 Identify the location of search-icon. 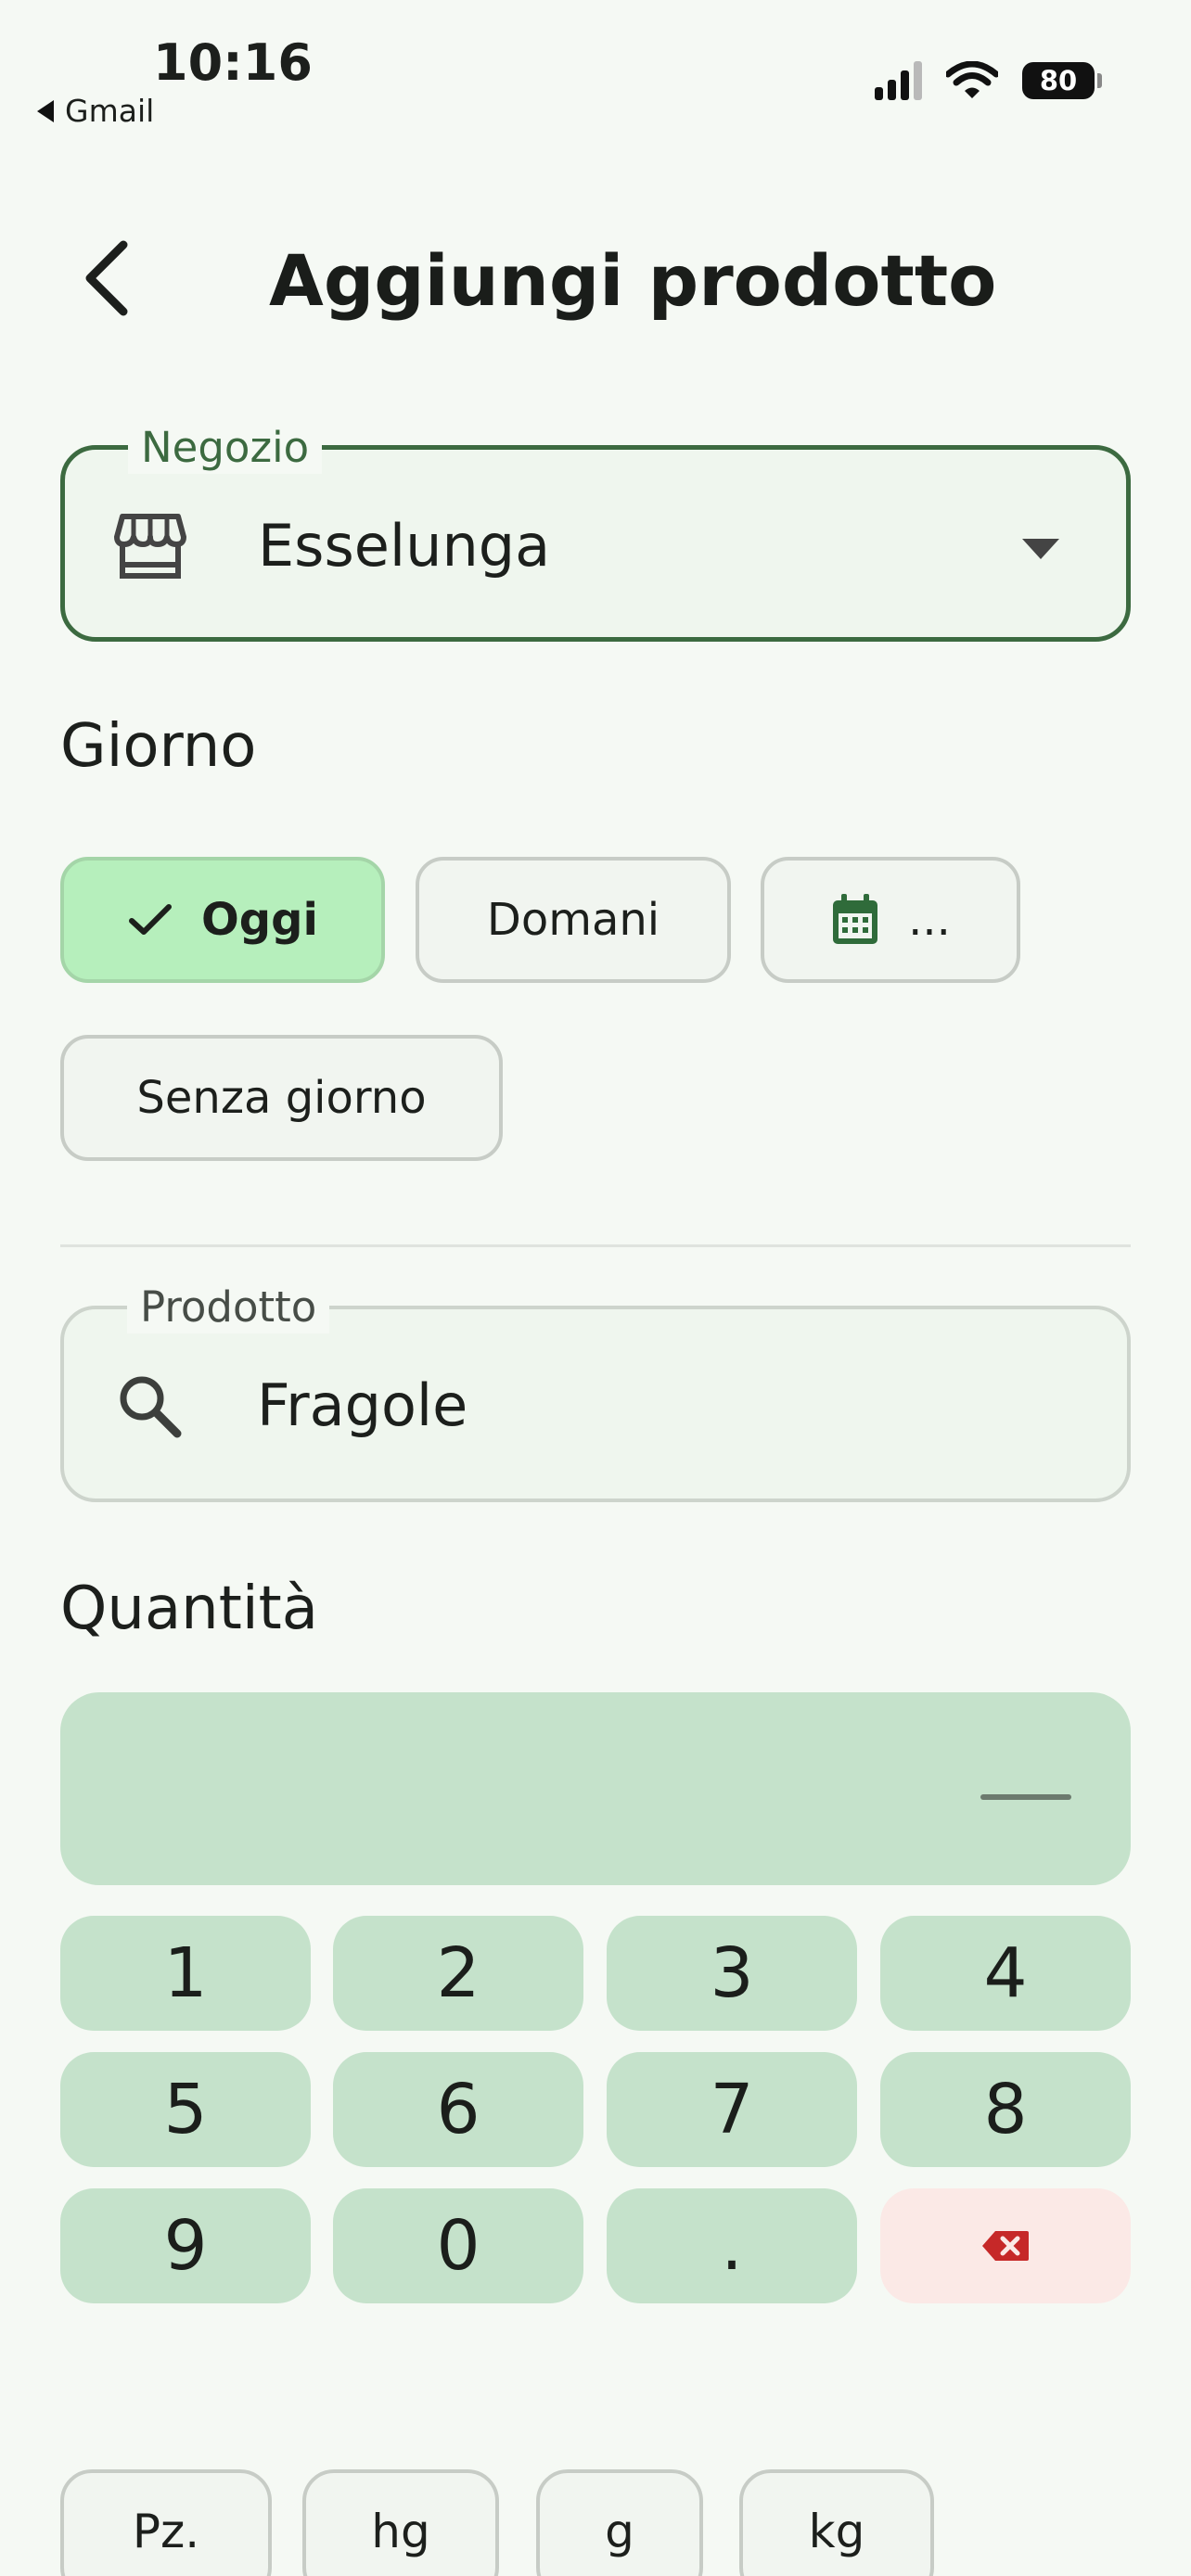
(149, 1406).